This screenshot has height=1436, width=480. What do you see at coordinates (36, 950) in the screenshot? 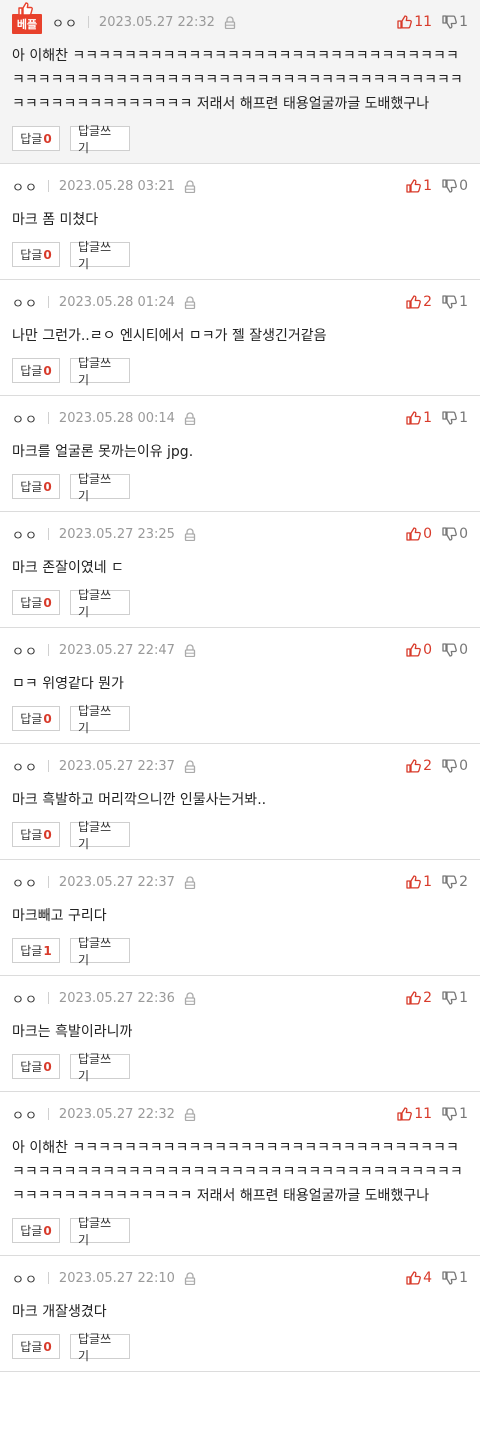
I see `reply-count-button: 답글 1` at bounding box center [36, 950].